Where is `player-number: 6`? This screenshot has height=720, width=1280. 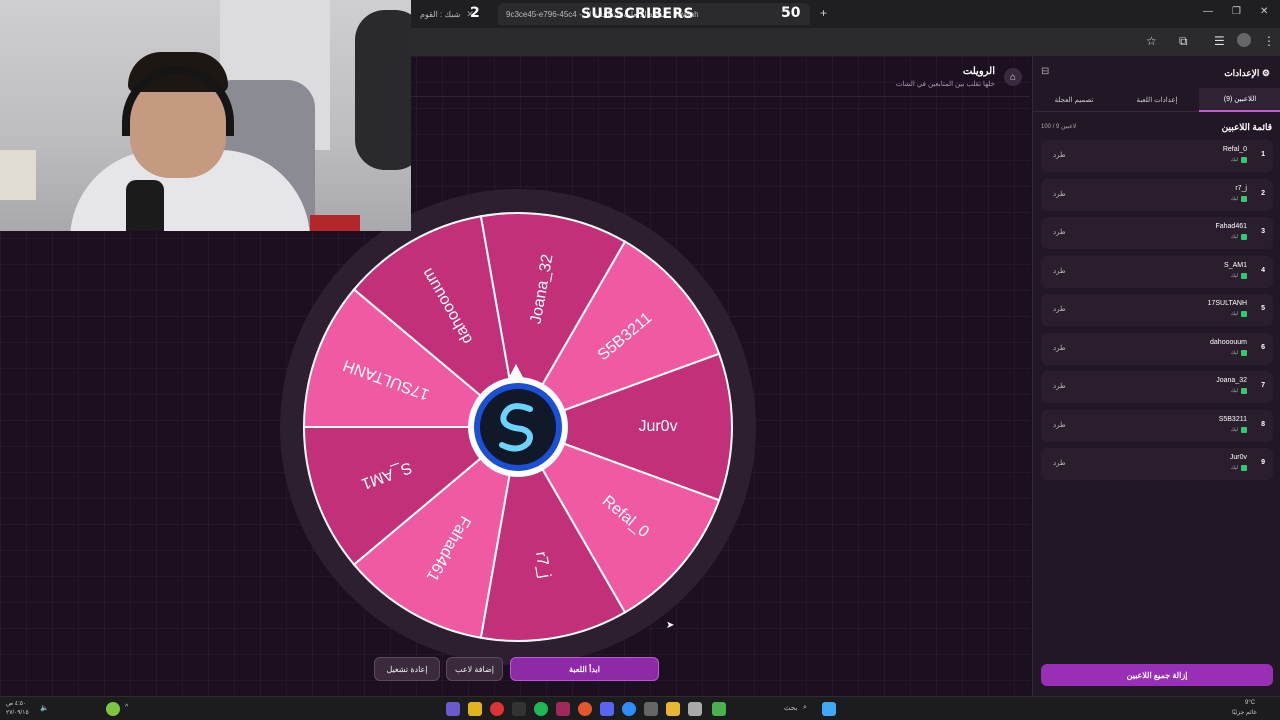 player-number: 6 is located at coordinates (1263, 347).